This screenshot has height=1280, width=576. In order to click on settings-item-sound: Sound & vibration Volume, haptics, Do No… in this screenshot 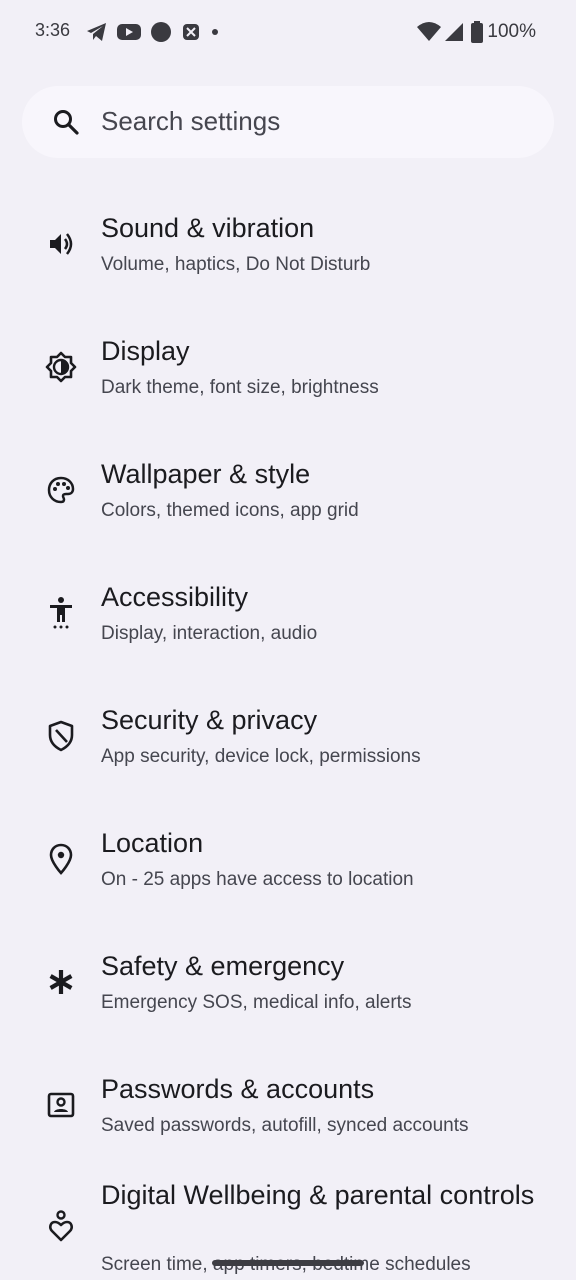, I will do `click(288, 245)`.